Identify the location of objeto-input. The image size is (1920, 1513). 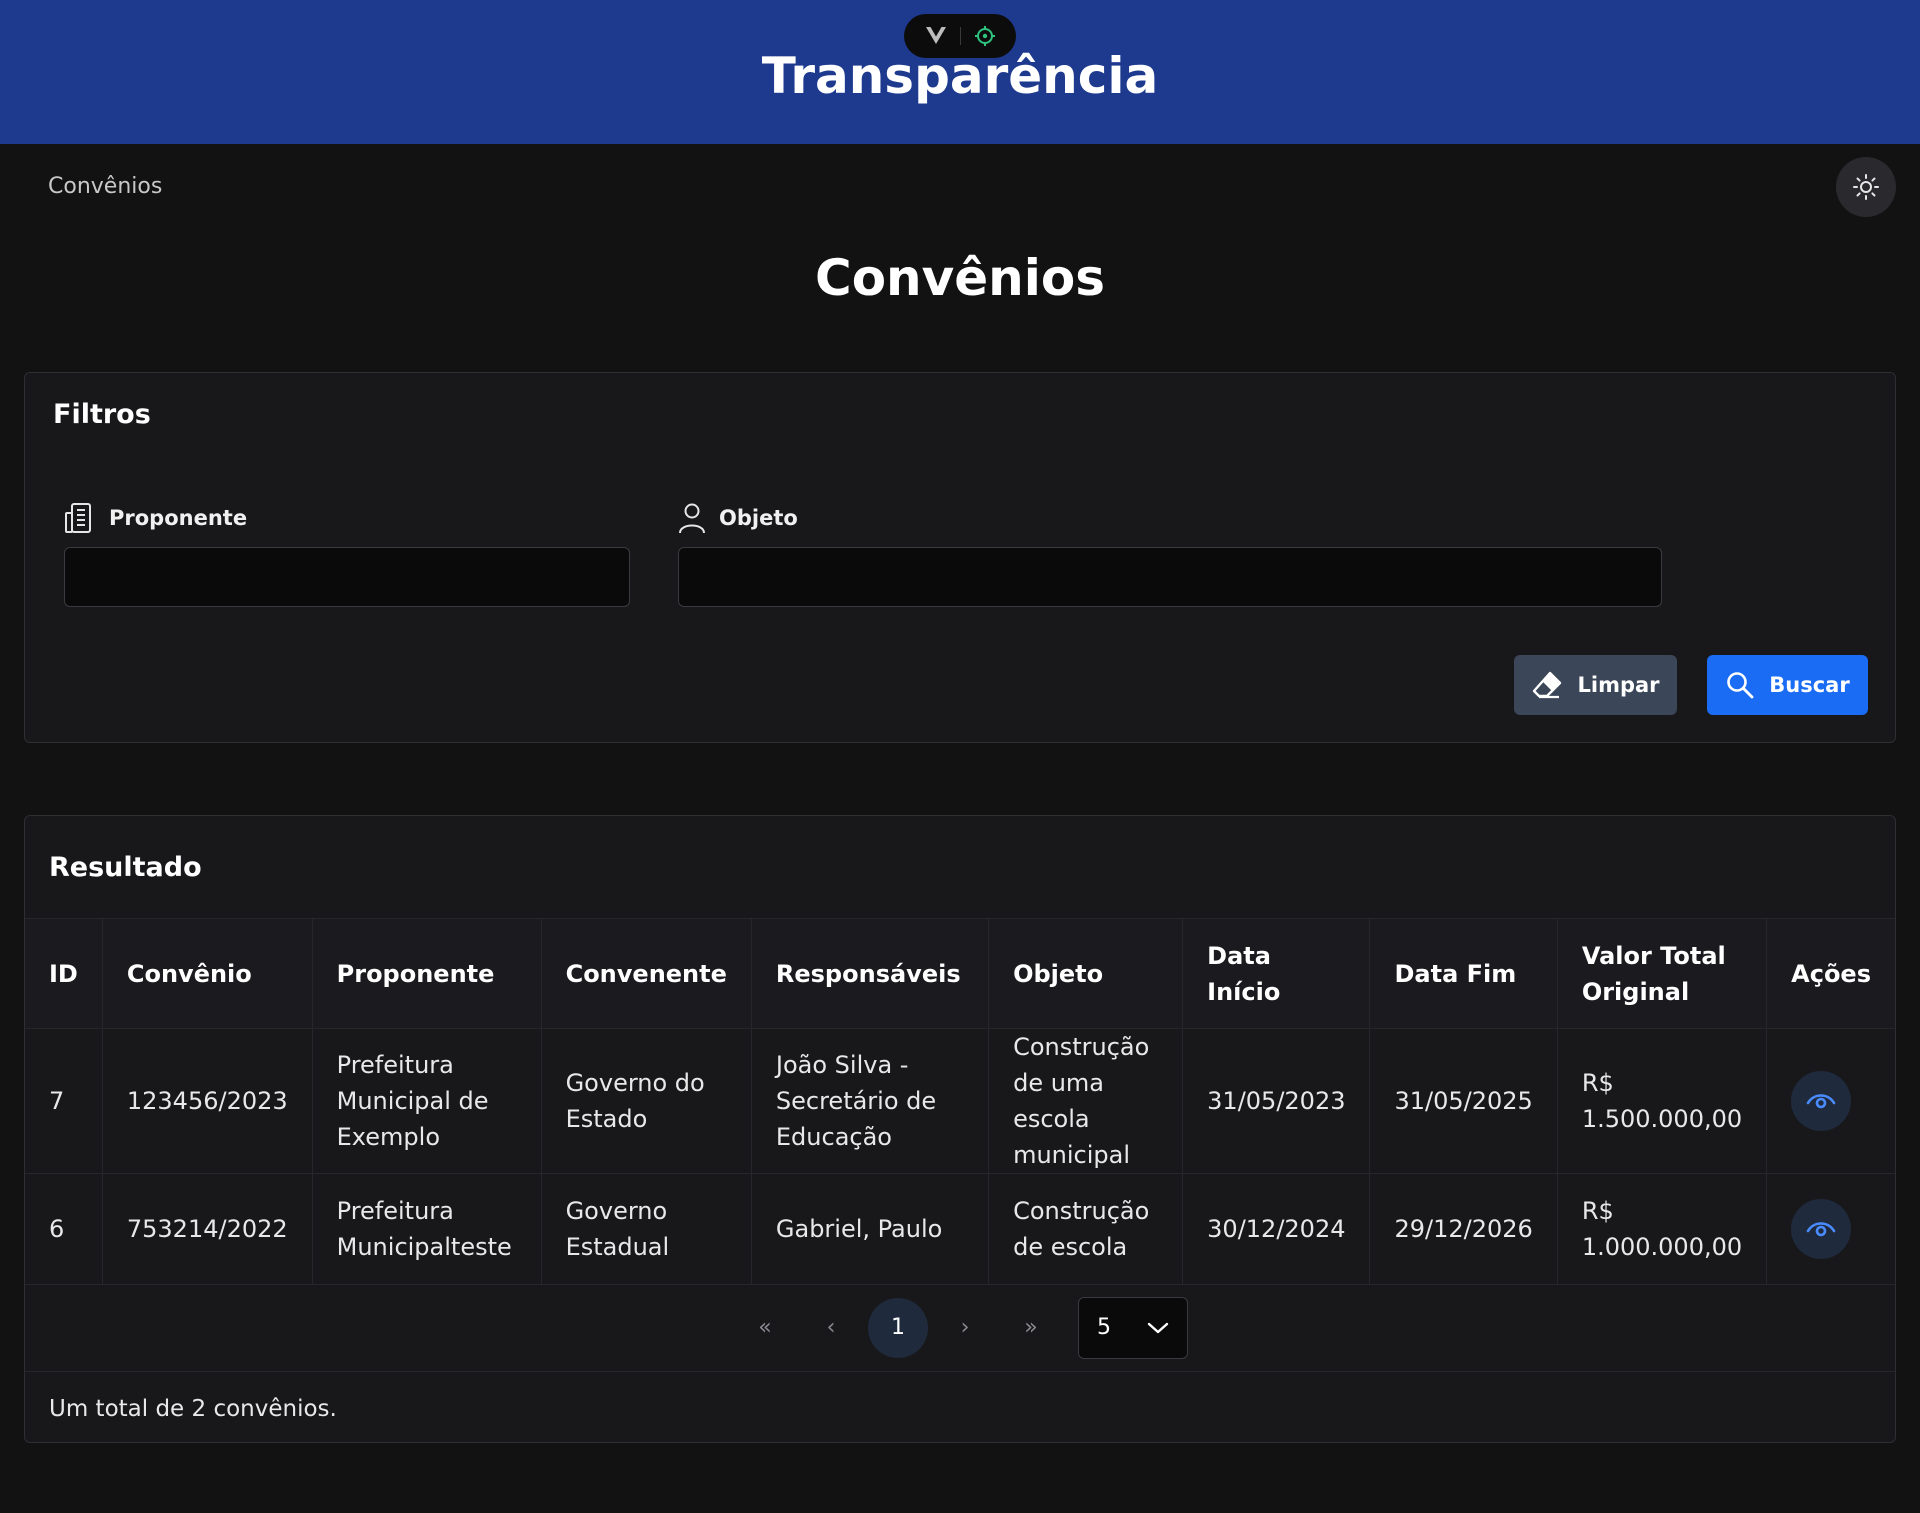
(1170, 577).